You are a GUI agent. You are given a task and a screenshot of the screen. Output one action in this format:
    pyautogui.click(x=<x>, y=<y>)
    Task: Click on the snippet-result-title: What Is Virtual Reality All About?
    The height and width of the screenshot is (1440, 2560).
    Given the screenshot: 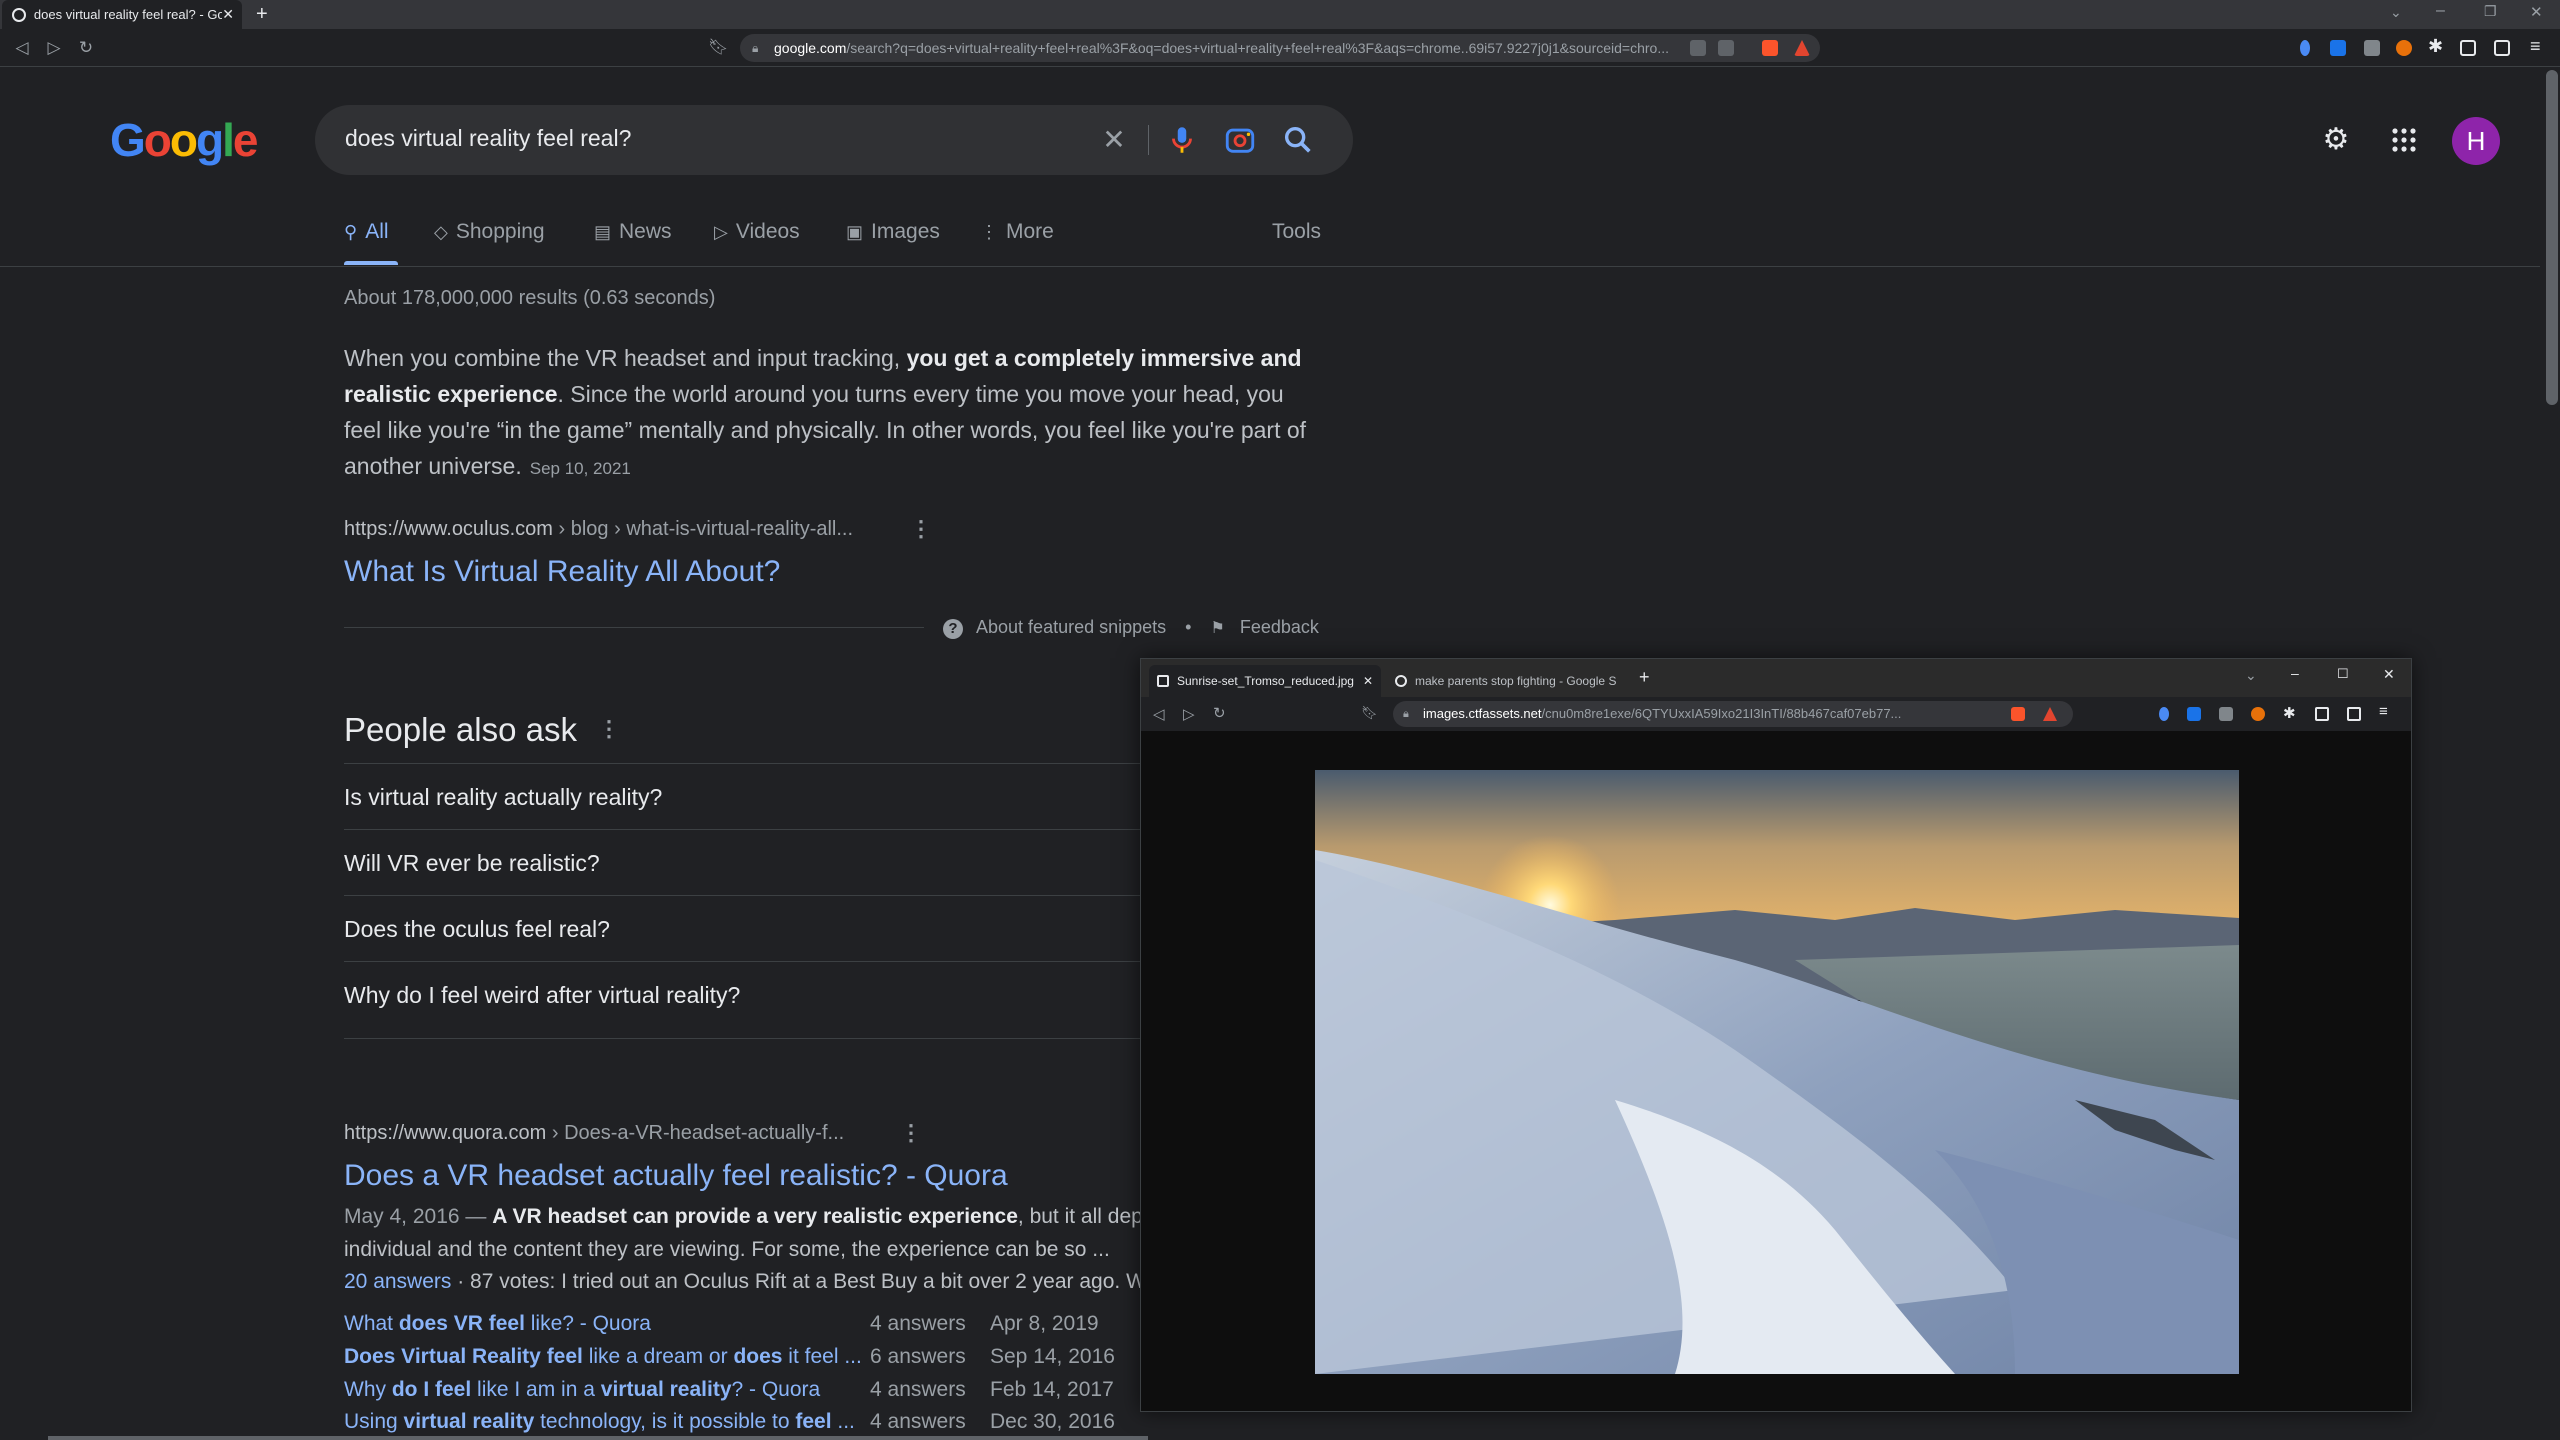 What is the action you would take?
    pyautogui.click(x=562, y=572)
    